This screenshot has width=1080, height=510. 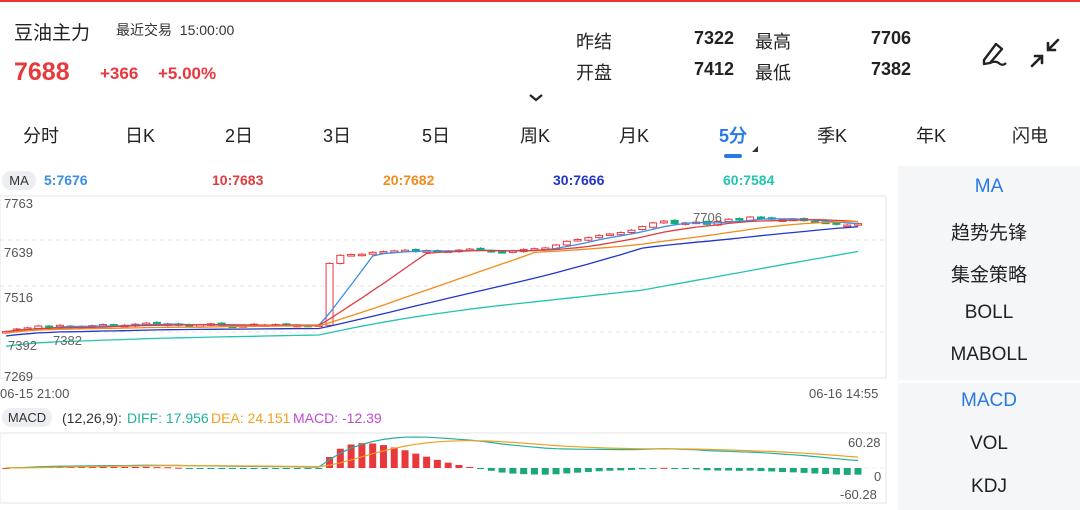 I want to click on high-price-marker: 7706, so click(x=707, y=217).